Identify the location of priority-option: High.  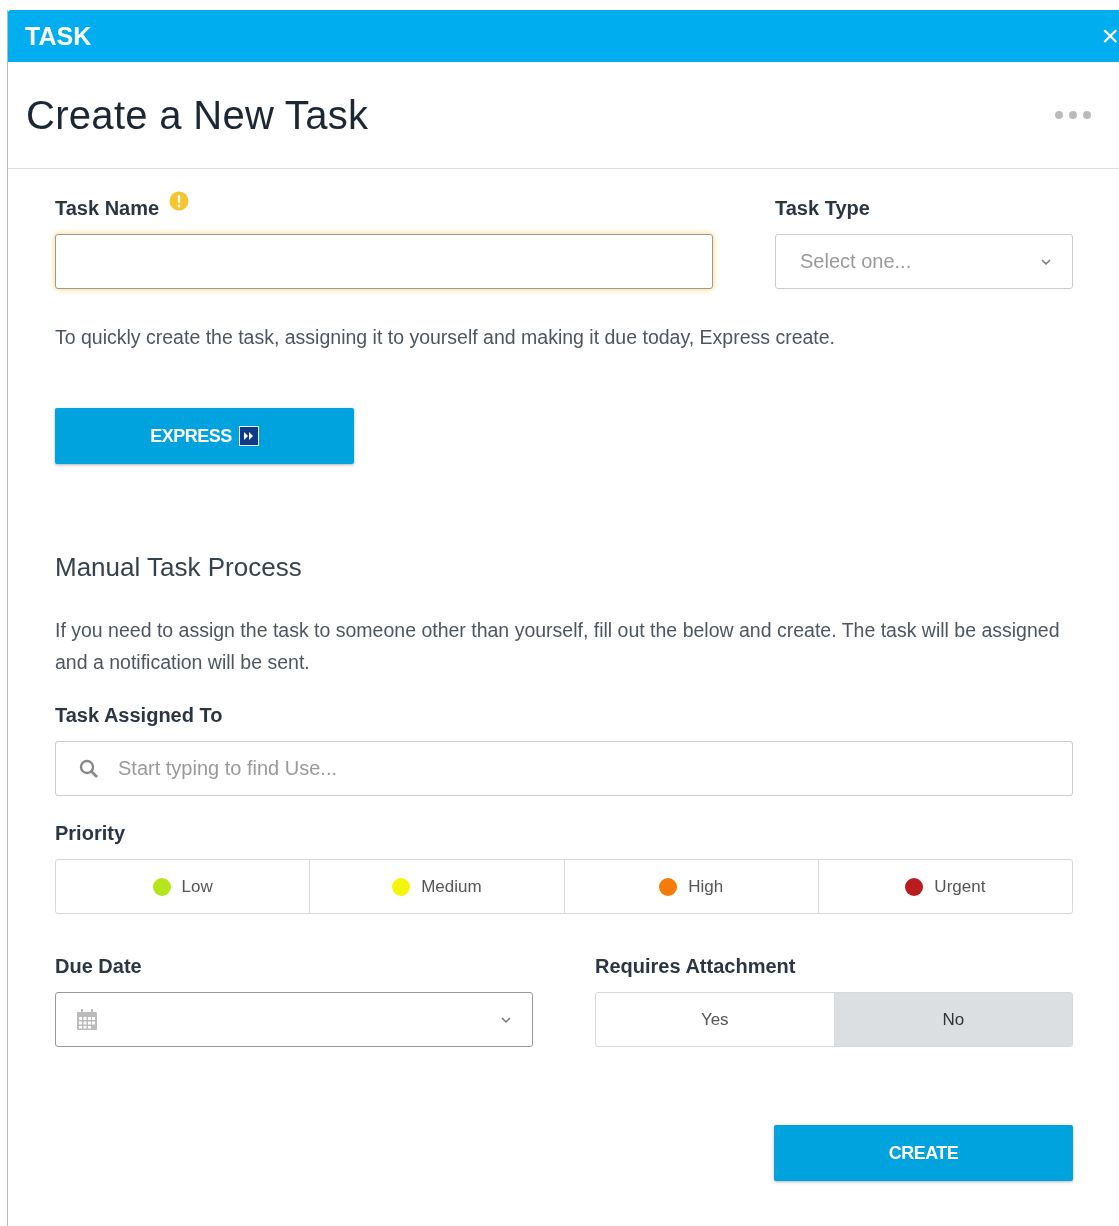
(690, 886).